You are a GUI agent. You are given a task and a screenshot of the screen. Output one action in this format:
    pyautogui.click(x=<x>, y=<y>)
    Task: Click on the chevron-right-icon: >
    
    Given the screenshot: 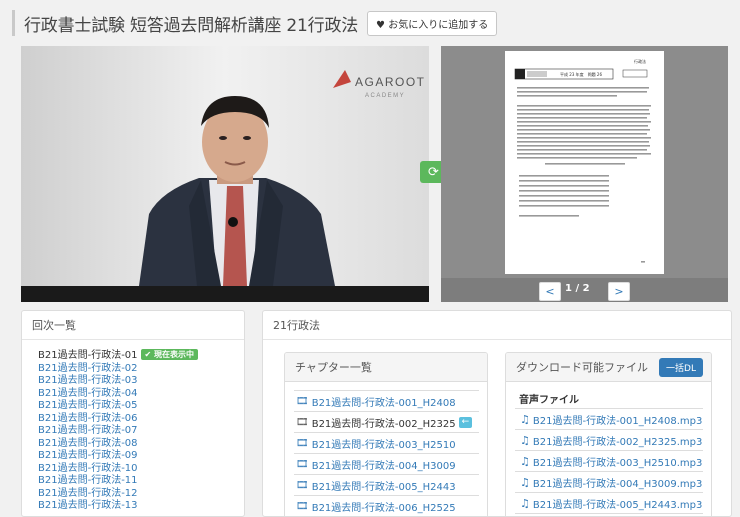 What is the action you would take?
    pyautogui.click(x=619, y=291)
    